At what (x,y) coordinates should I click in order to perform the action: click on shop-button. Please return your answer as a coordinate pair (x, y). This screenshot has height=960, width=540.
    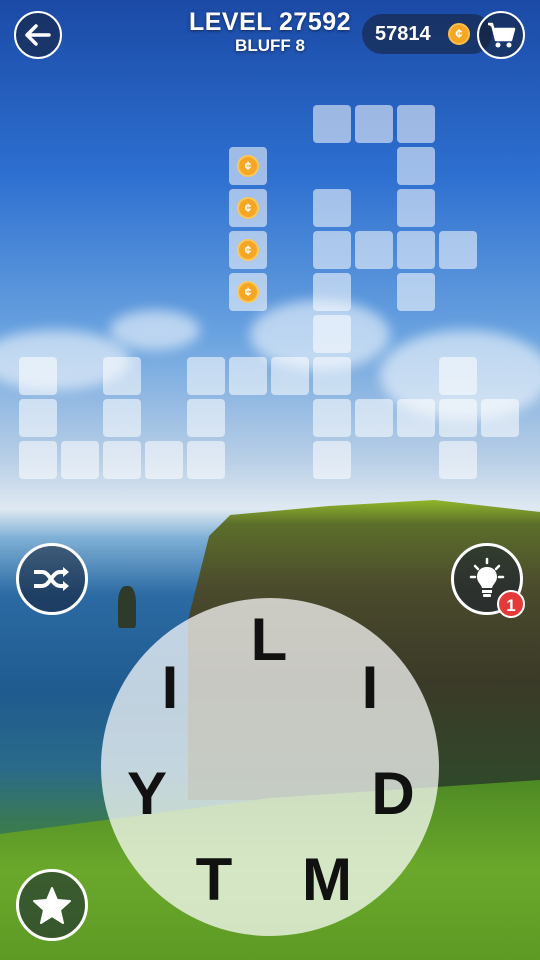
    Looking at the image, I should click on (501, 35).